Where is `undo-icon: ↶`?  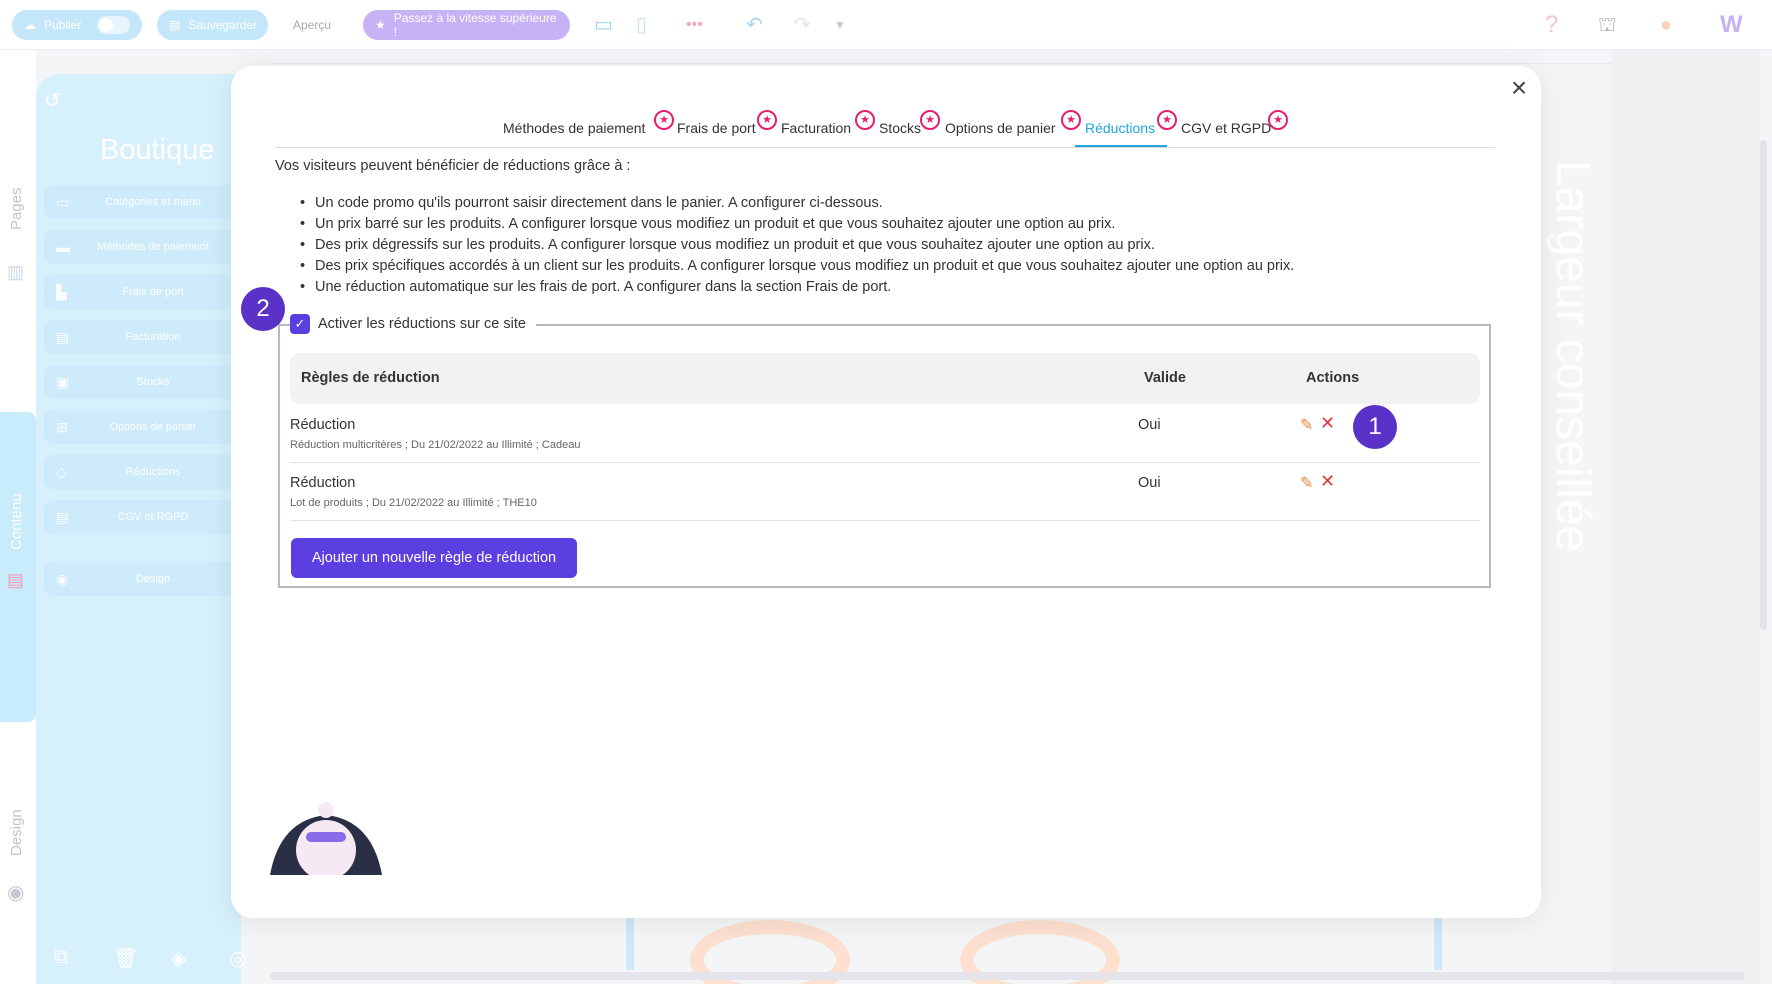 undo-icon: ↶ is located at coordinates (754, 25).